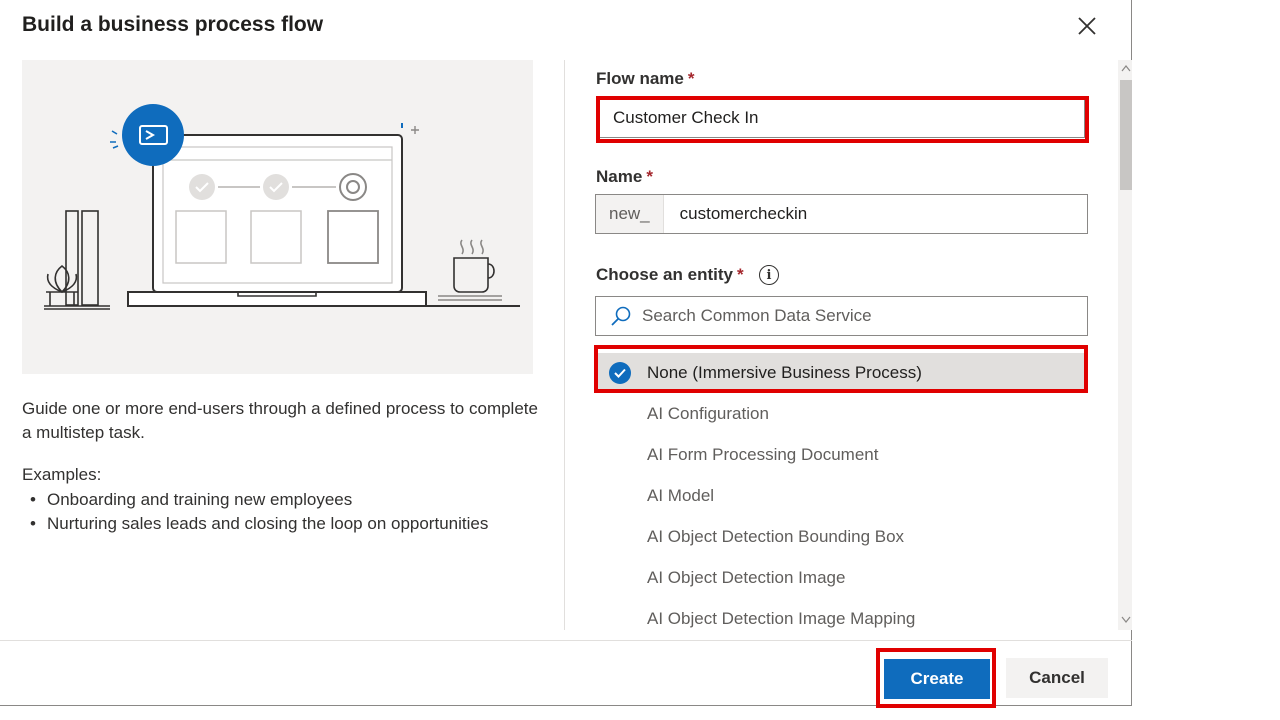  What do you see at coordinates (621, 316) in the screenshot?
I see `search-icon` at bounding box center [621, 316].